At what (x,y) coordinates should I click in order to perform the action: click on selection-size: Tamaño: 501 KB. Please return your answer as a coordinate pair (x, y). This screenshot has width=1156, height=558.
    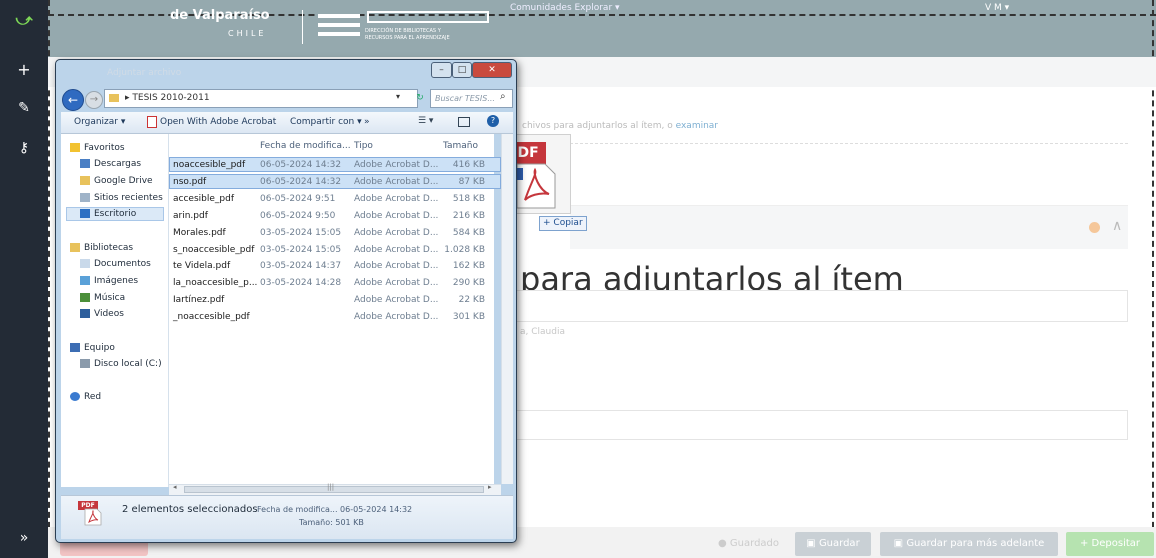
    Looking at the image, I should click on (331, 522).